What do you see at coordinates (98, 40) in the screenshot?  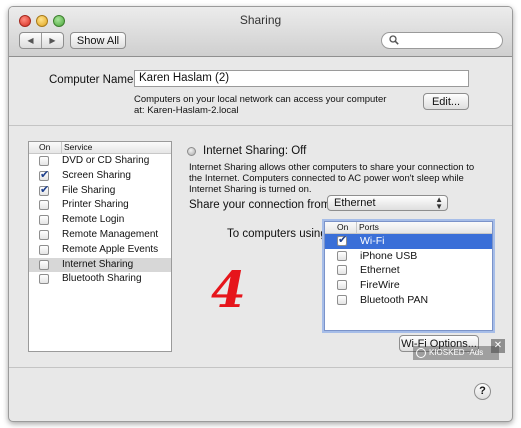 I see `show-all-button: Show All` at bounding box center [98, 40].